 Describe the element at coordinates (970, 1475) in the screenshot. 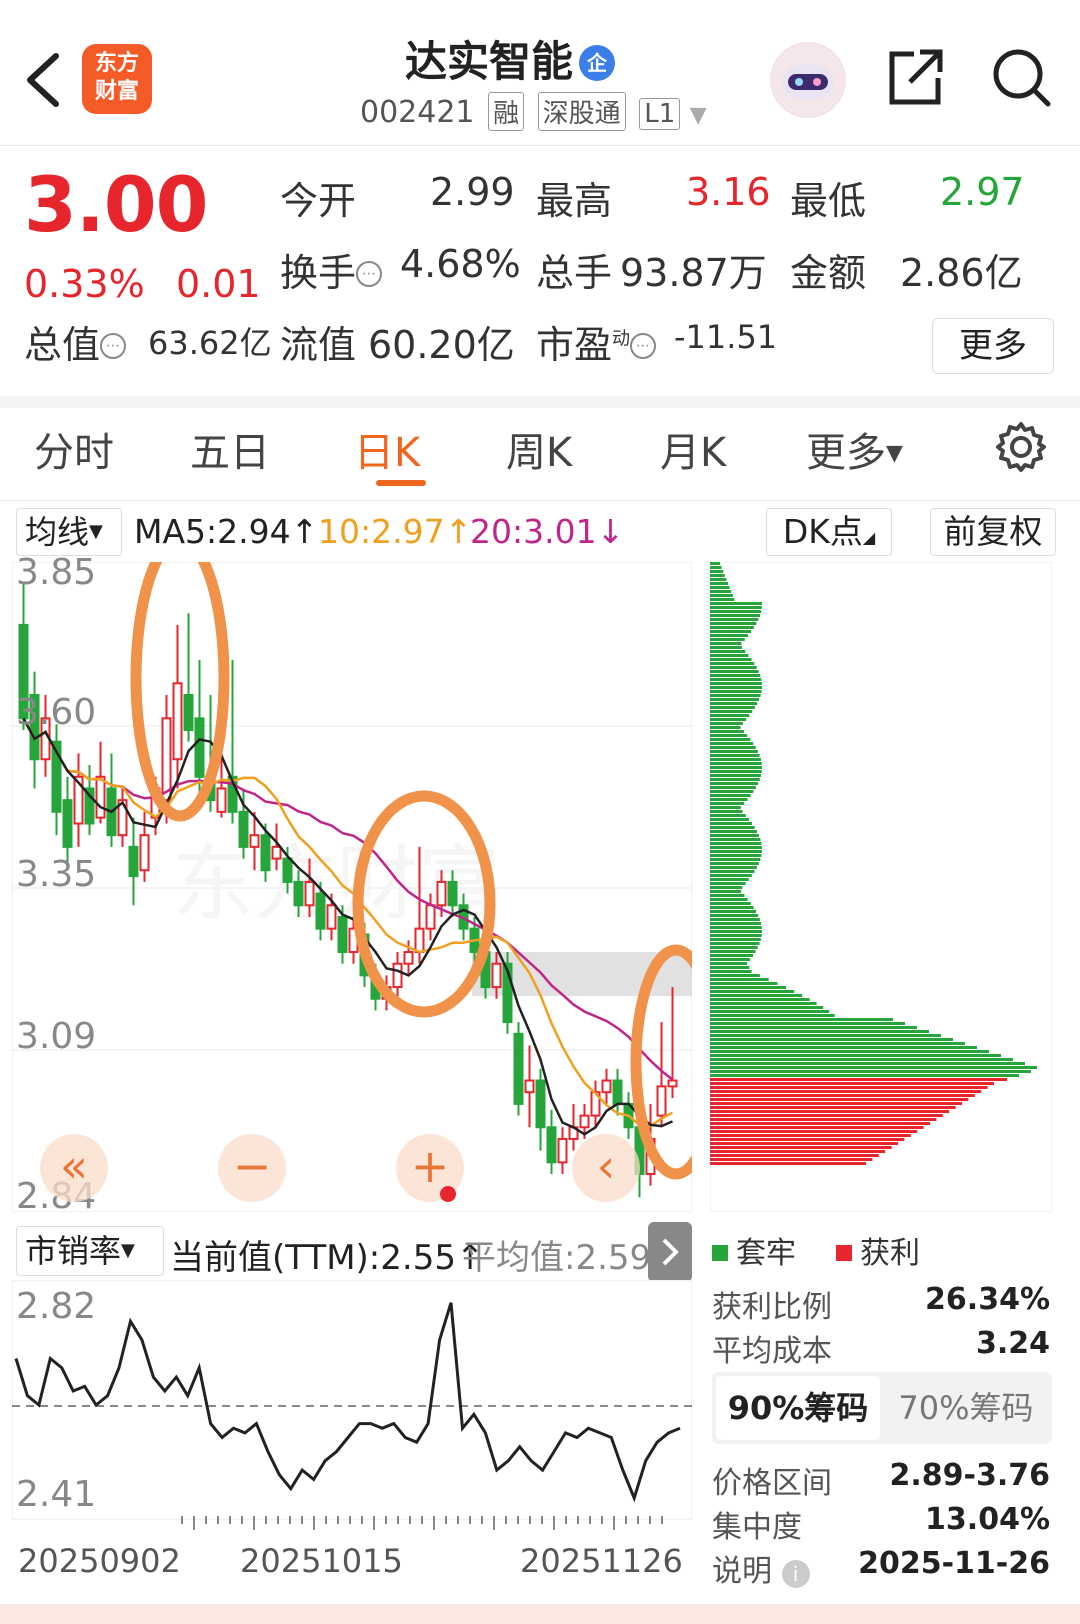

I see `range-value: 2.89-3.76` at that location.